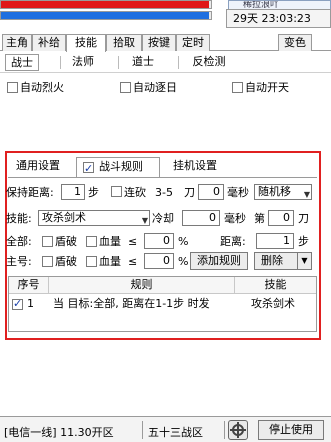 The image size is (331, 442). I want to click on delete-button-label: 删除, so click(272, 260).